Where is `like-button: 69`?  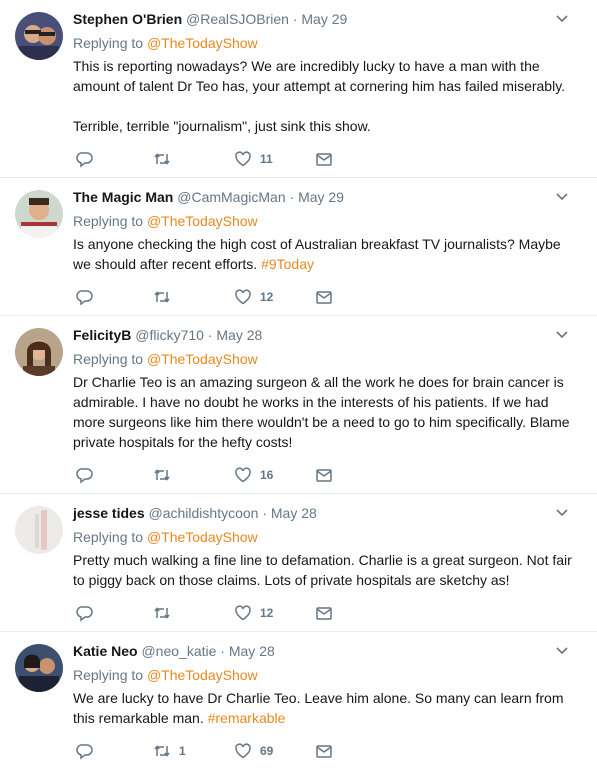 like-button: 69 is located at coordinates (253, 751).